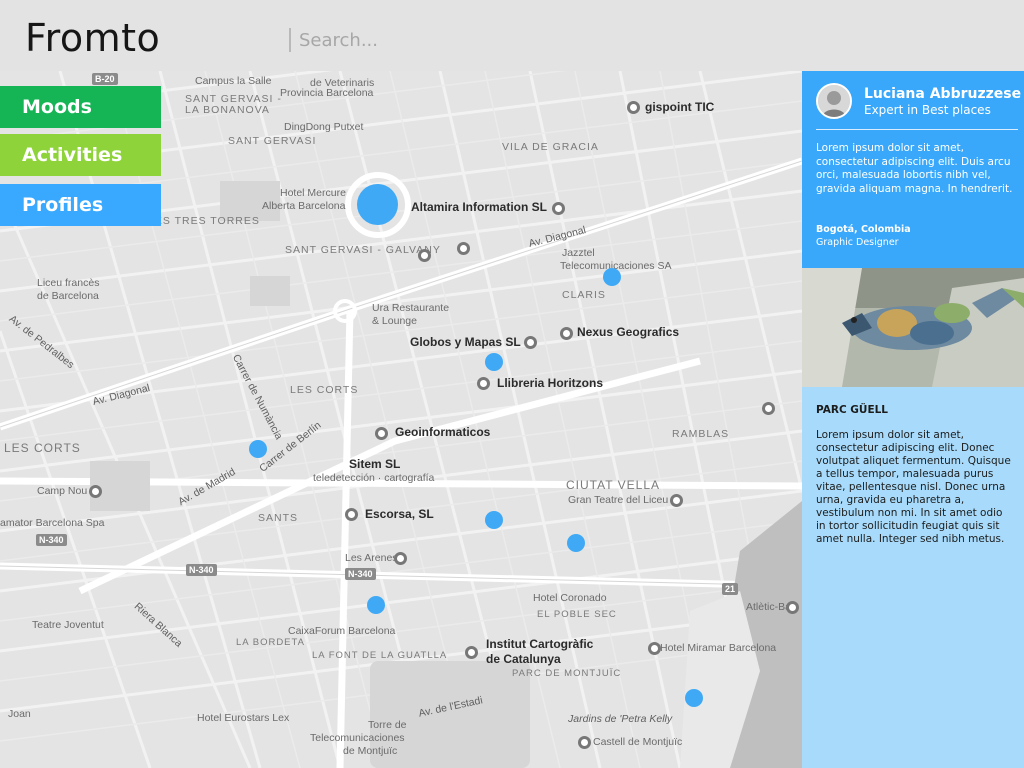 The image size is (1024, 768). Describe the element at coordinates (394, 321) in the screenshot. I see `map-label: & Lounge` at that location.